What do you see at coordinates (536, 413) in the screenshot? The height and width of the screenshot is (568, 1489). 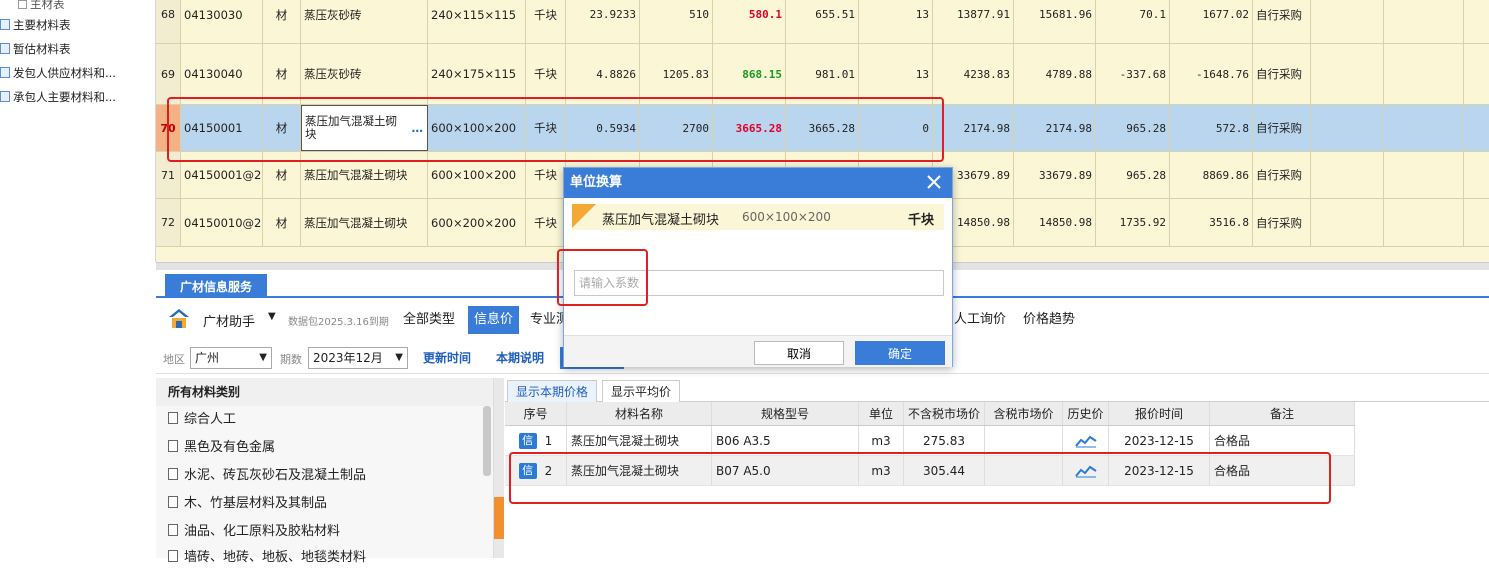 I see `col-header: 序号` at bounding box center [536, 413].